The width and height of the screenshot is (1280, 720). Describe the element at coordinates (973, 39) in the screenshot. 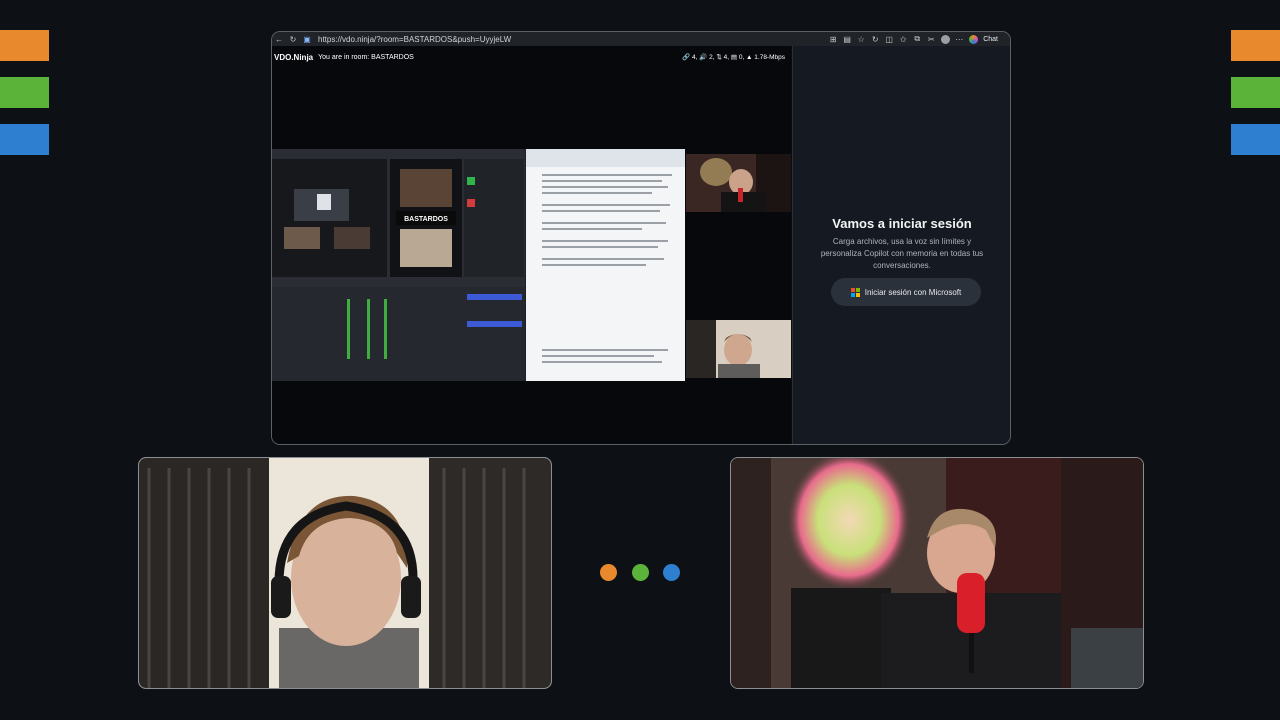

I see `copilot-icon` at that location.